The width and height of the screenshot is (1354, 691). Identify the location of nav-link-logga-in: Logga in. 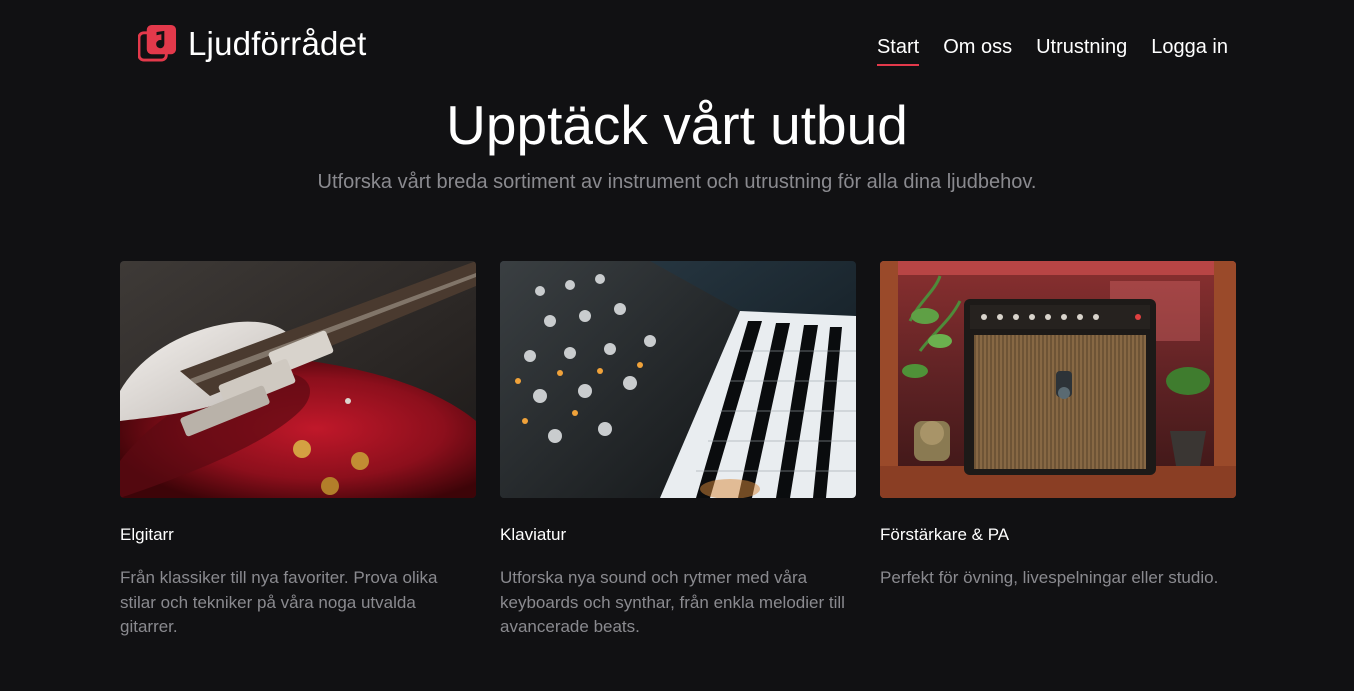
(1189, 50).